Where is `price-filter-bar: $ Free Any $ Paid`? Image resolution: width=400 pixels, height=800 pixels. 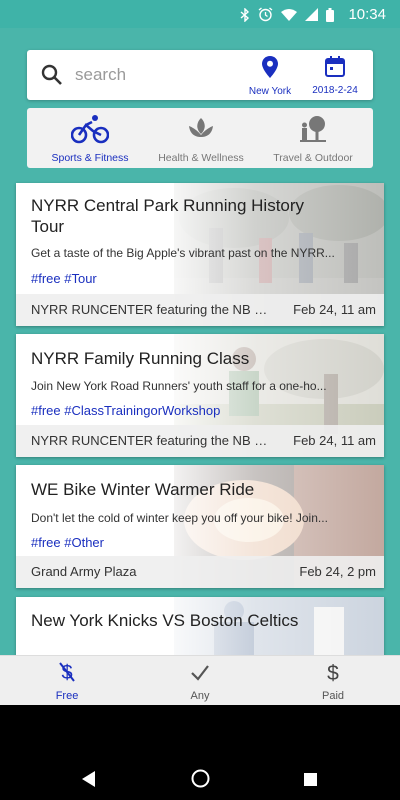
price-filter-bar: $ Free Any $ Paid is located at coordinates (200, 680).